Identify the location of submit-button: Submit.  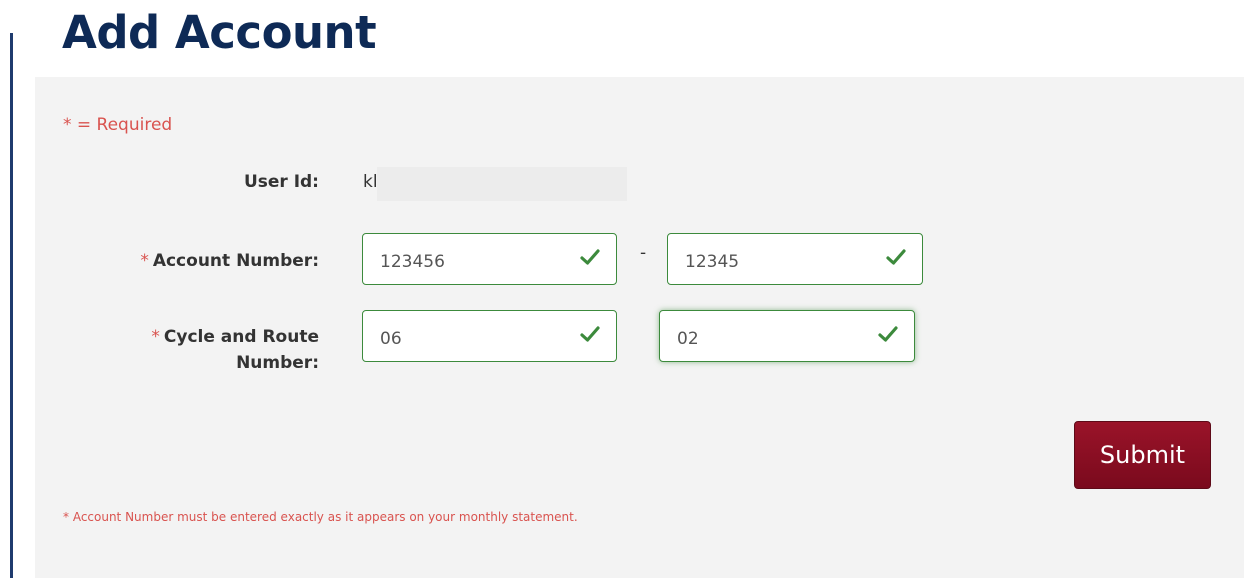
(1142, 455).